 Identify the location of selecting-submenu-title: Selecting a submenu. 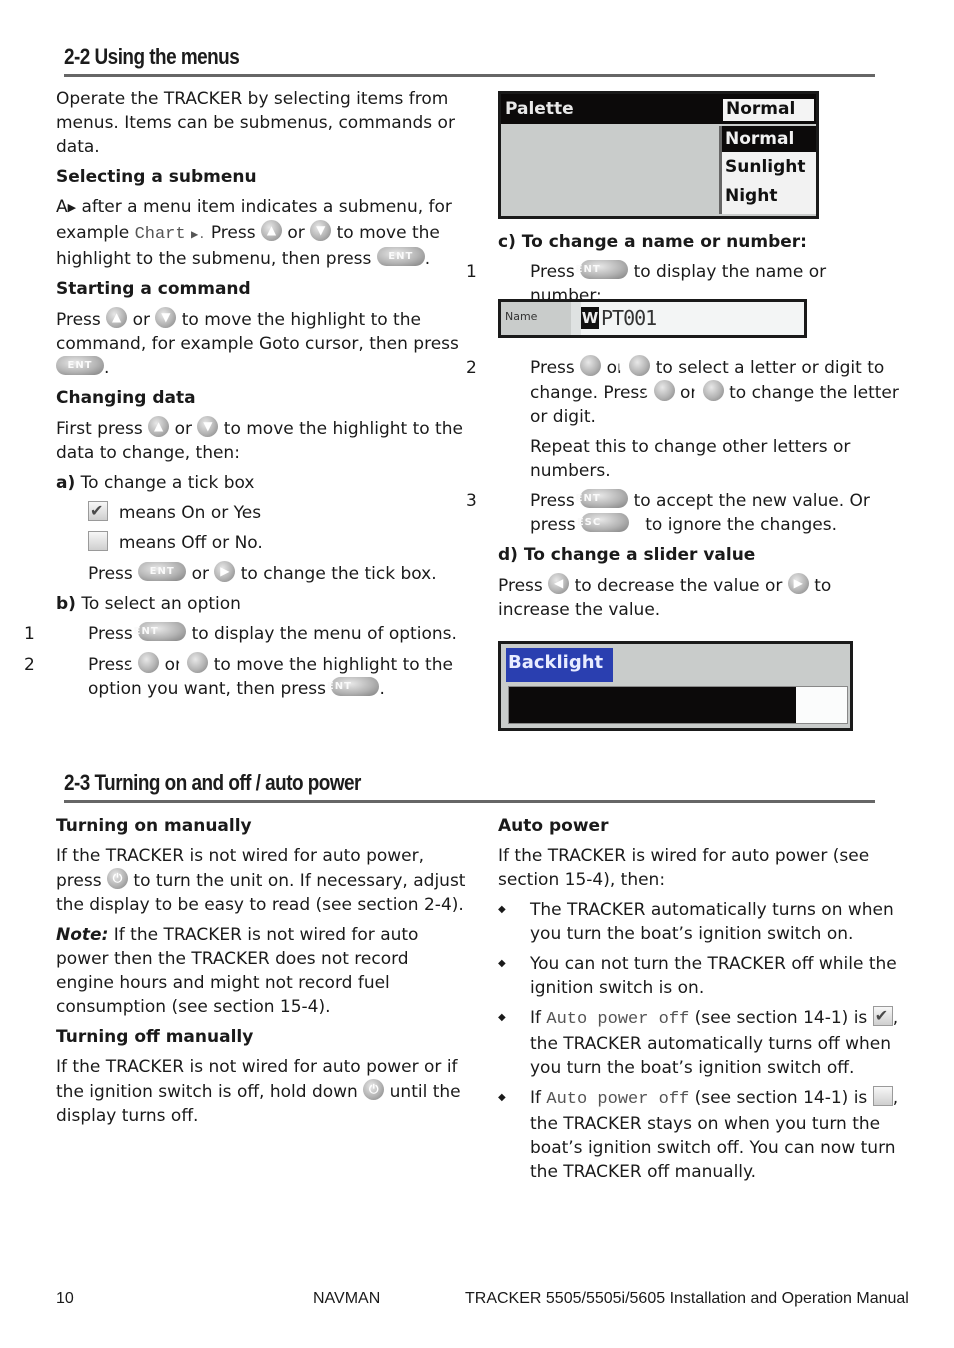
(156, 177).